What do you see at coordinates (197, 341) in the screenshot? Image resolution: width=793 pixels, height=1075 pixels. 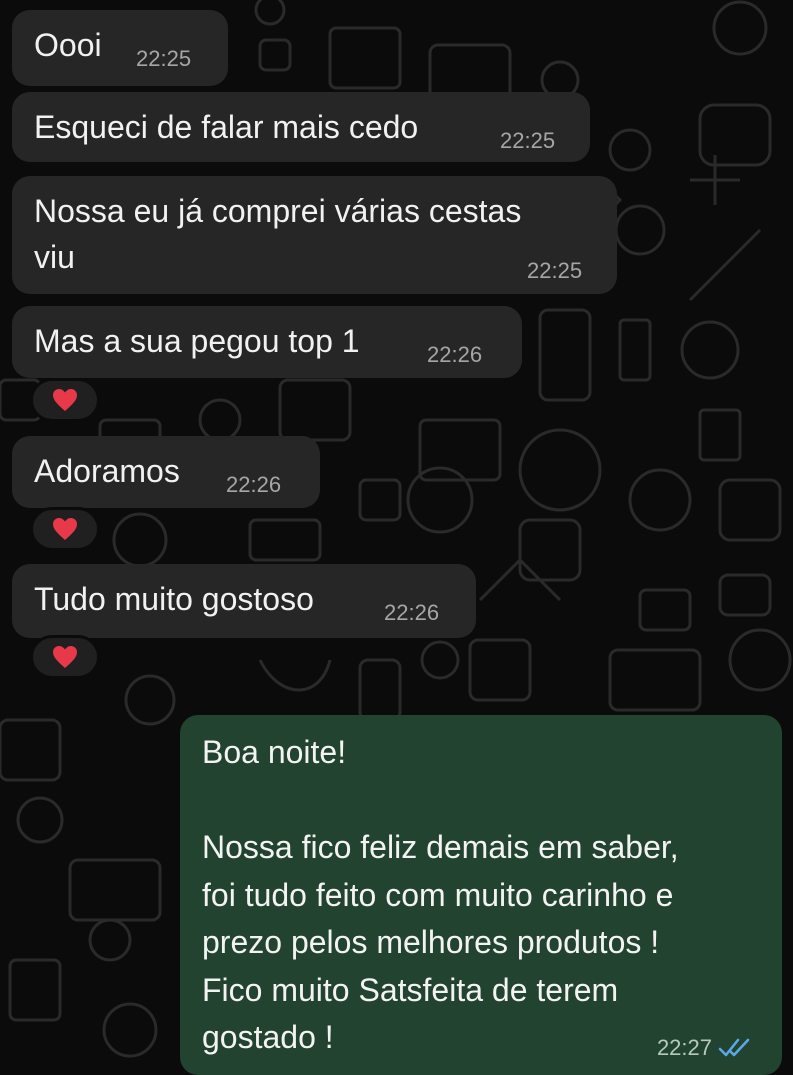 I see `message-text: Mas a sua pegou top 1` at bounding box center [197, 341].